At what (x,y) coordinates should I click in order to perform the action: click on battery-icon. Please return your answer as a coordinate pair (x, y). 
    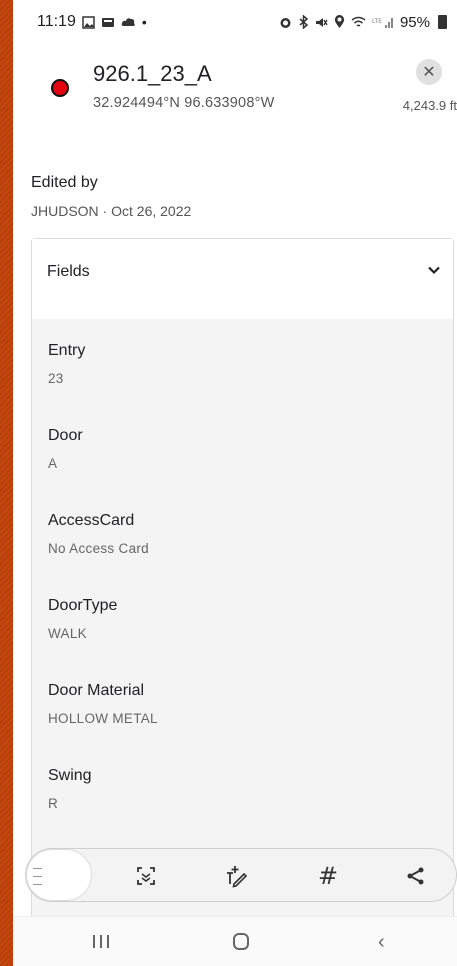
    Looking at the image, I should click on (442, 22).